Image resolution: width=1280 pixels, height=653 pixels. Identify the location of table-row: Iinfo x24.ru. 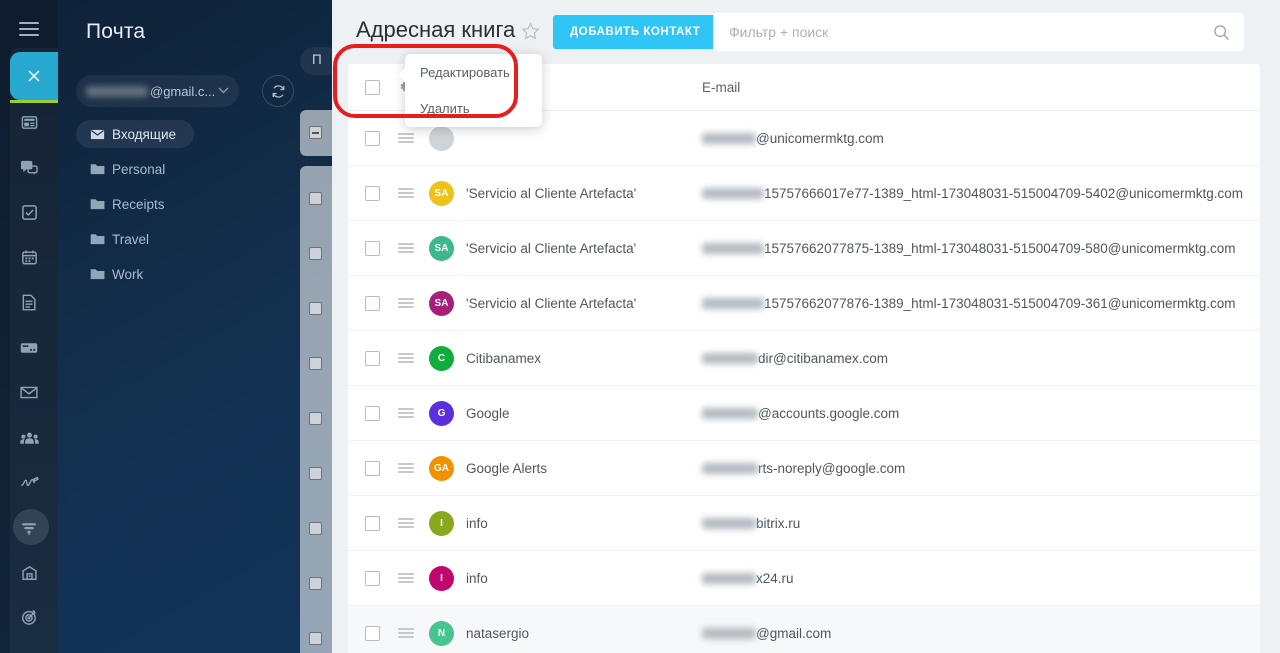
(804, 578).